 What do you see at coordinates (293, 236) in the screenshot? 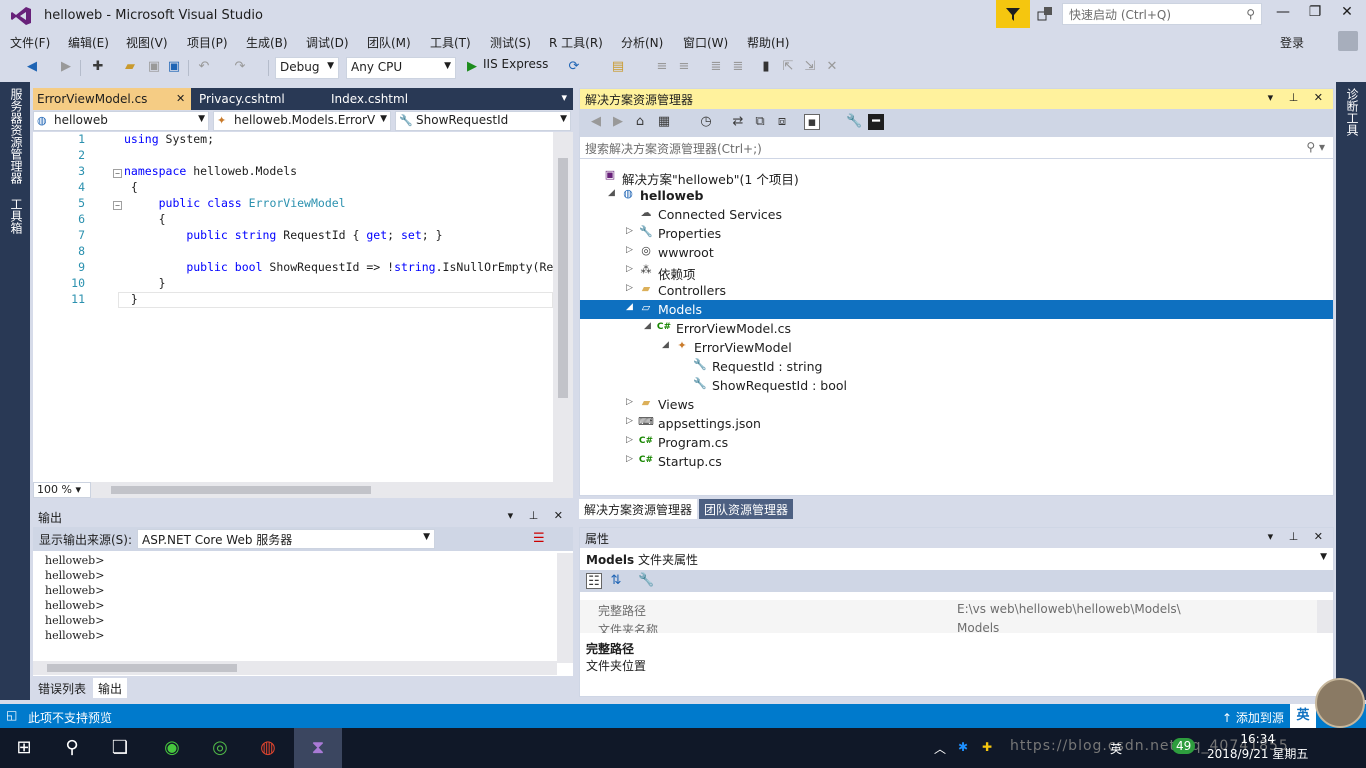
I see `code-line: 7 public string RequestId { get; set; }` at bounding box center [293, 236].